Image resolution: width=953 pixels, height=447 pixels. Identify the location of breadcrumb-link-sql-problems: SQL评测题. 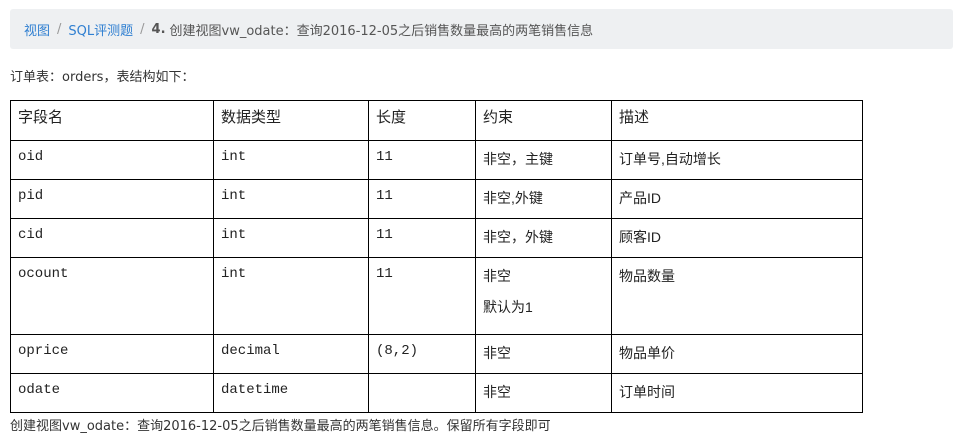
(100, 29).